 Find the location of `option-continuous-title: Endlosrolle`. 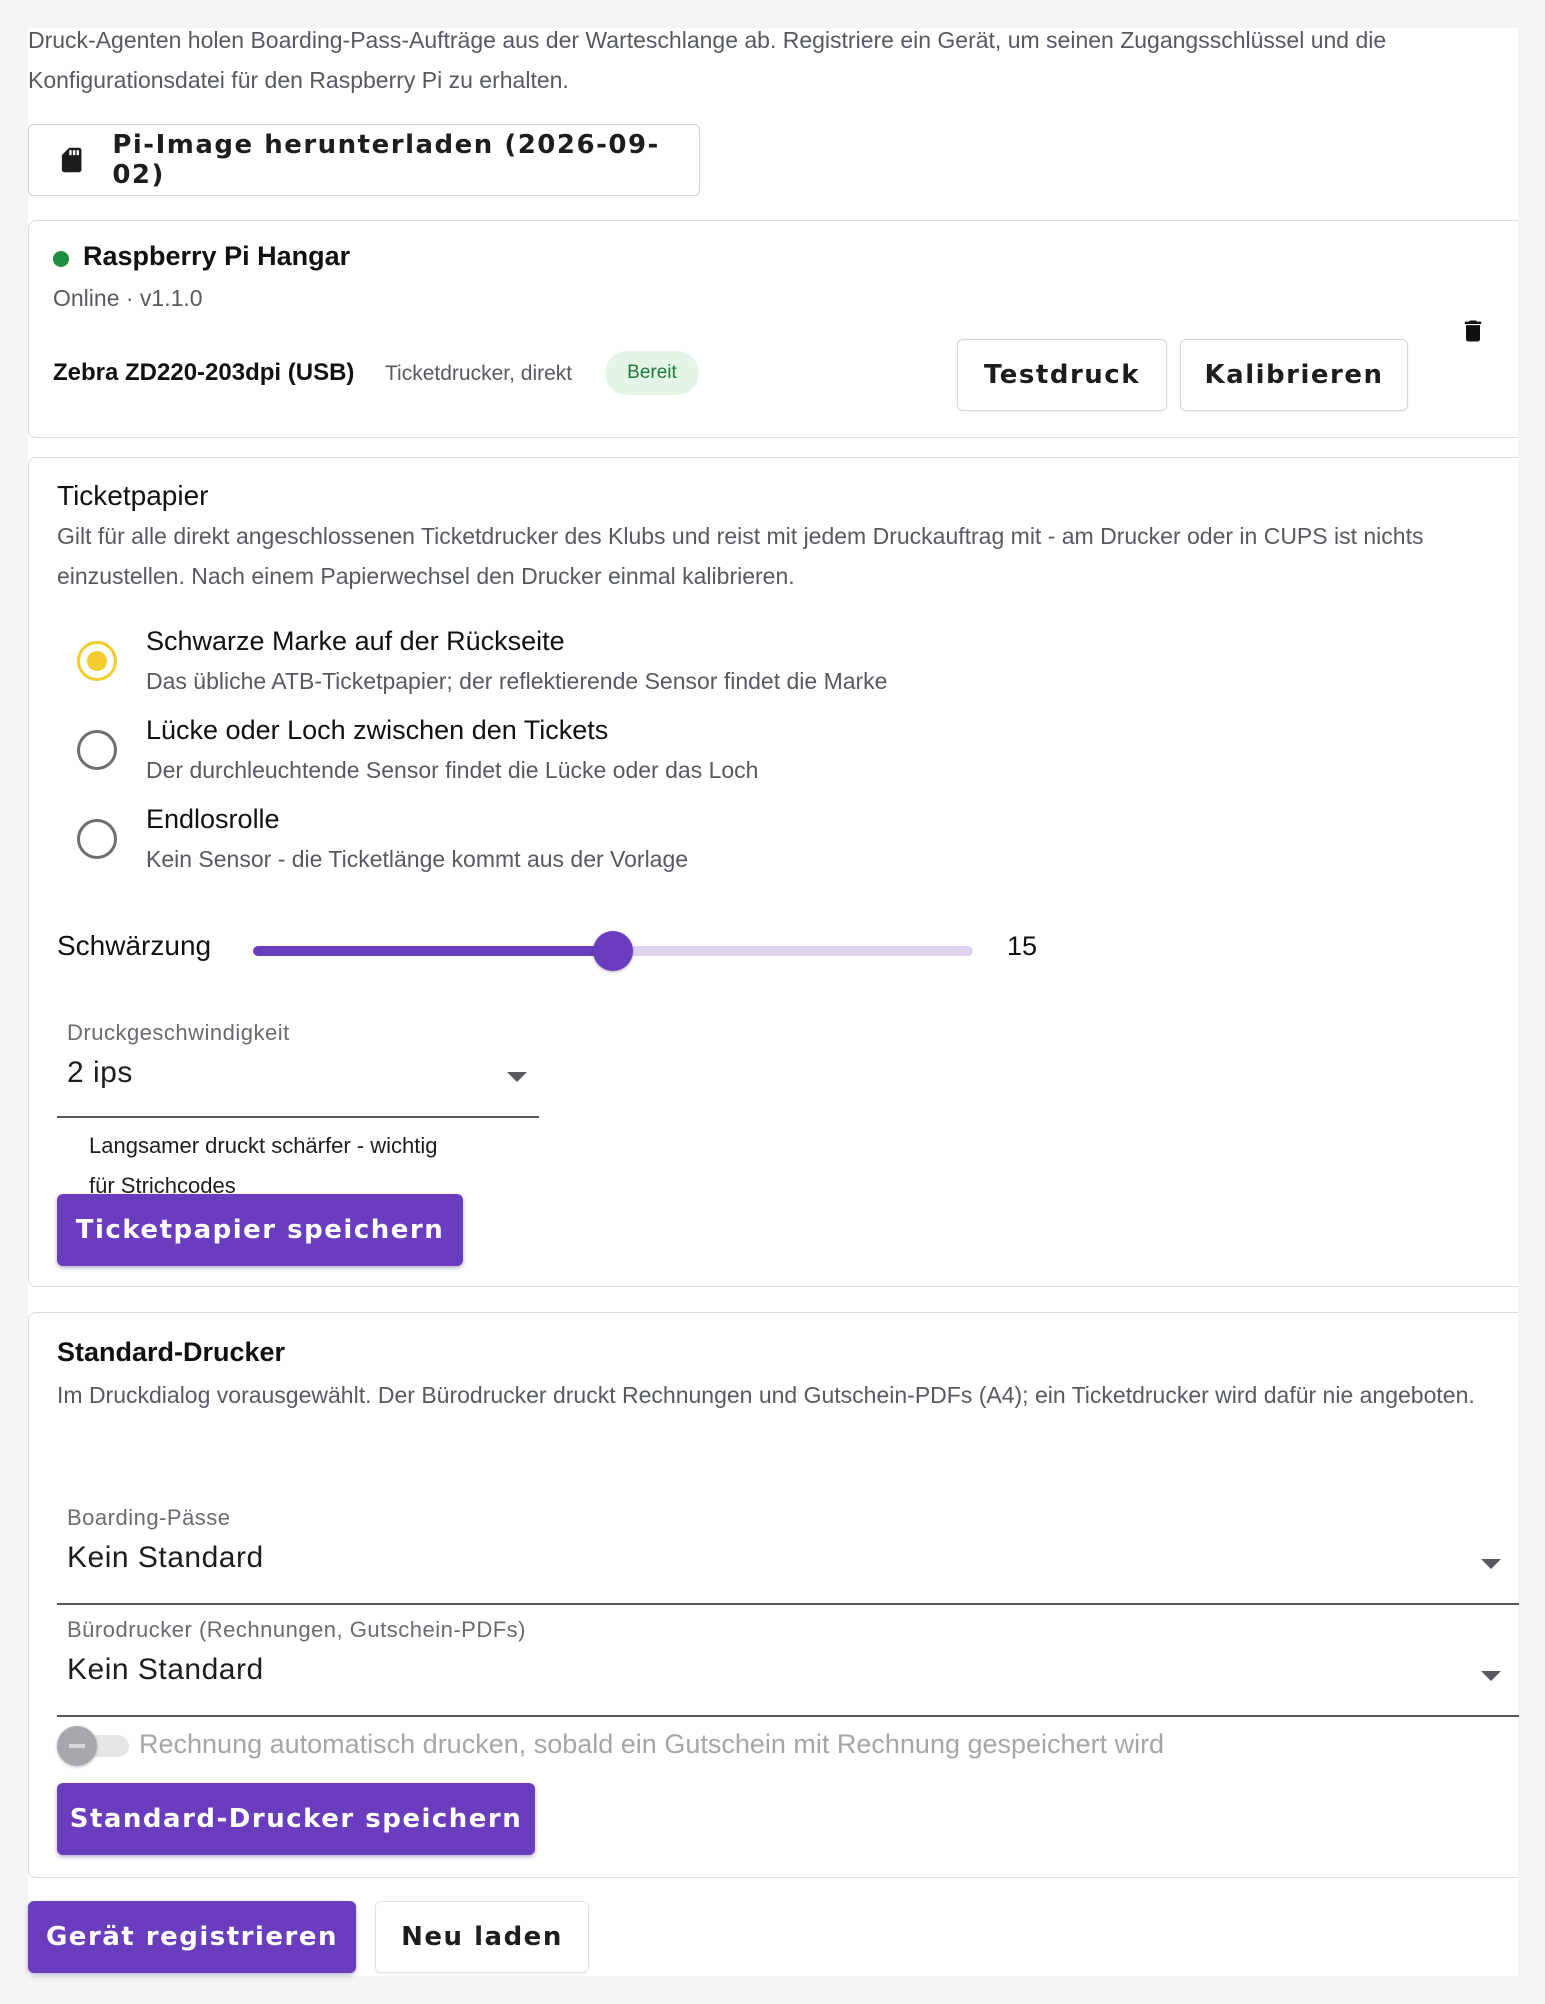

option-continuous-title: Endlosrolle is located at coordinates (213, 819).